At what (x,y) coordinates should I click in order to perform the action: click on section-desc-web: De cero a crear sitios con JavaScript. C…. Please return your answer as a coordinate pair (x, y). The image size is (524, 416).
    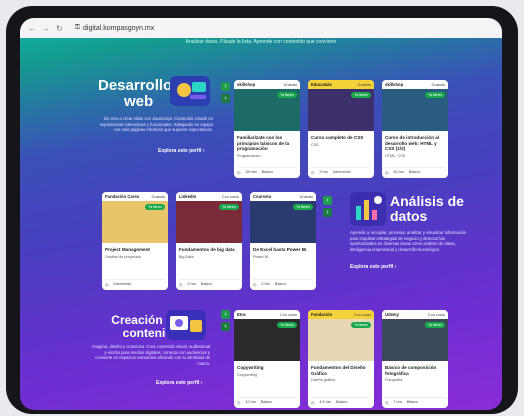
    Looking at the image, I should click on (156, 124).